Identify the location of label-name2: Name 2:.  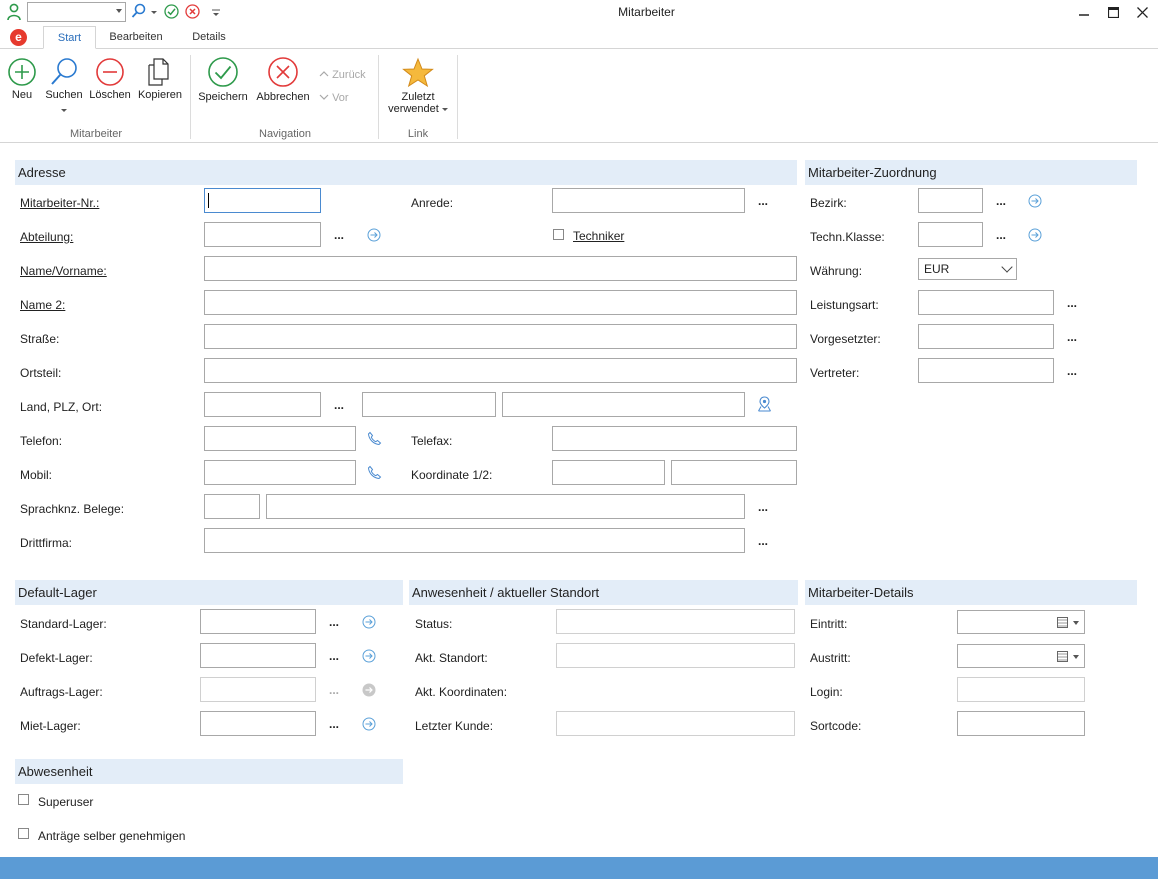
(42, 305).